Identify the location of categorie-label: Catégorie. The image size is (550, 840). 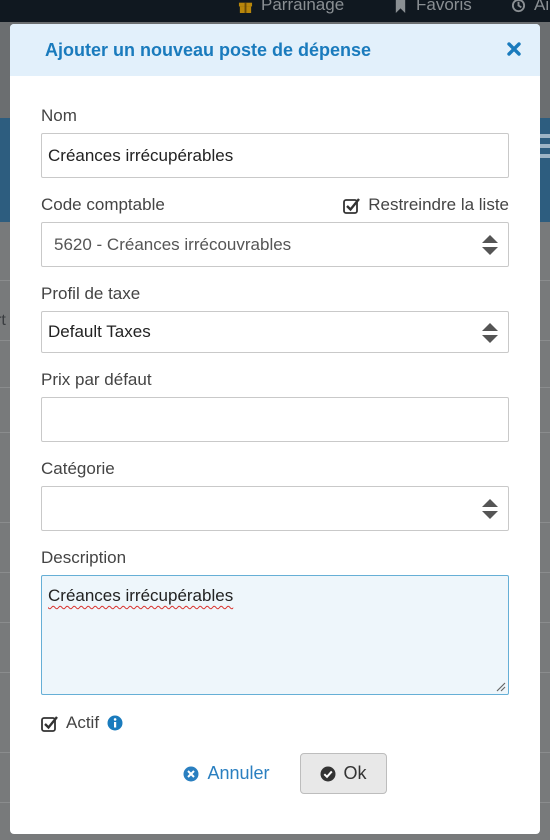
(78, 468).